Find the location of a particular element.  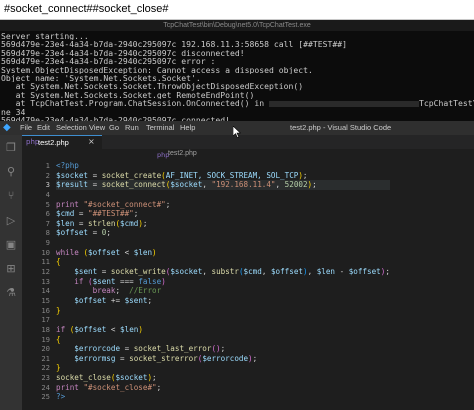

php-close-tag: ?> is located at coordinates (61, 397).